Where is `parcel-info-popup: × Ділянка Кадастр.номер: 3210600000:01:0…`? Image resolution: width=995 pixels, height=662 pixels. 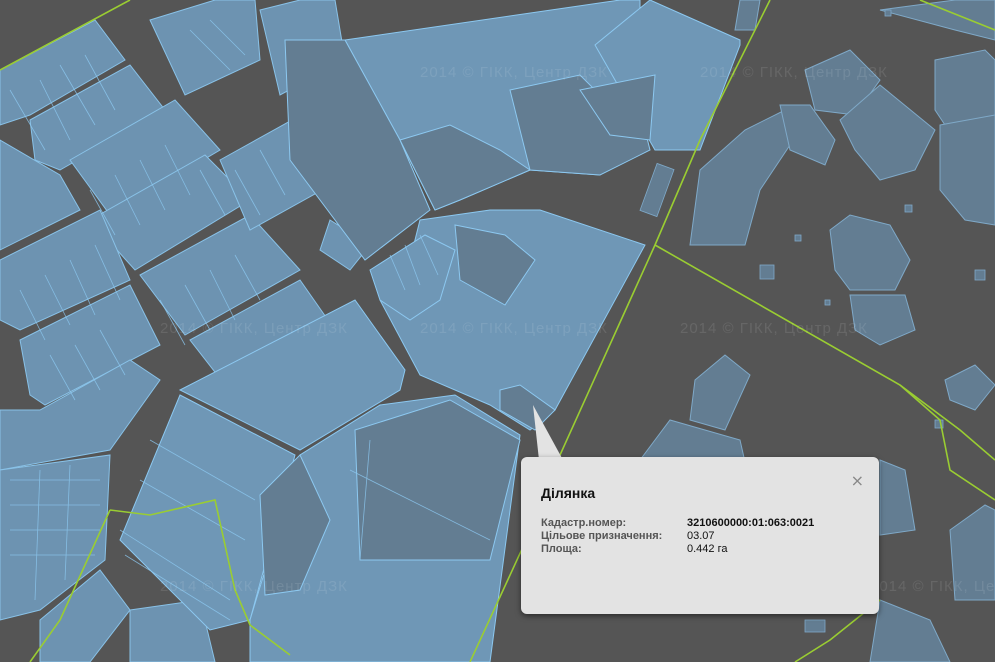
parcel-info-popup: × Ділянка Кадастр.номер: 3210600000:01:0… is located at coordinates (700, 535).